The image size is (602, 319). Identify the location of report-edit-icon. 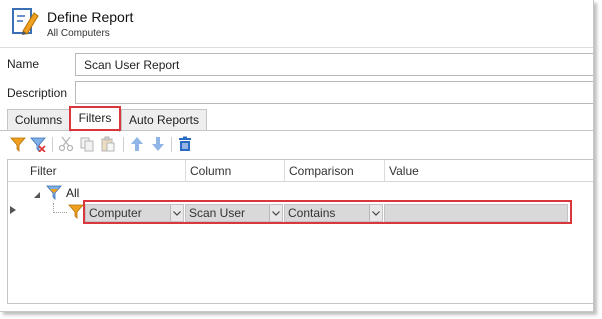
(26, 22).